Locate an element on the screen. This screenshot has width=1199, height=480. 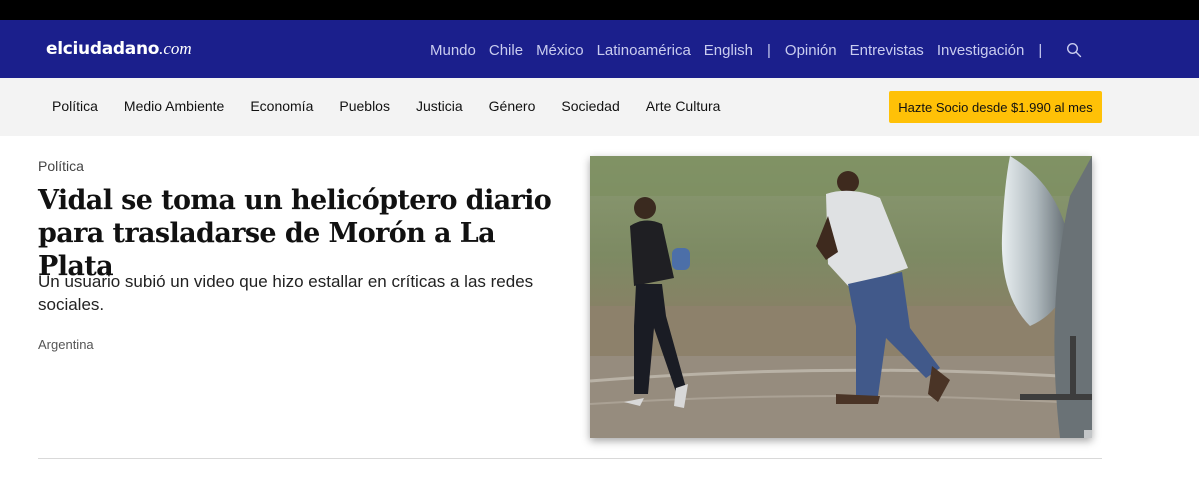
category-link-economia: Economía is located at coordinates (281, 106).